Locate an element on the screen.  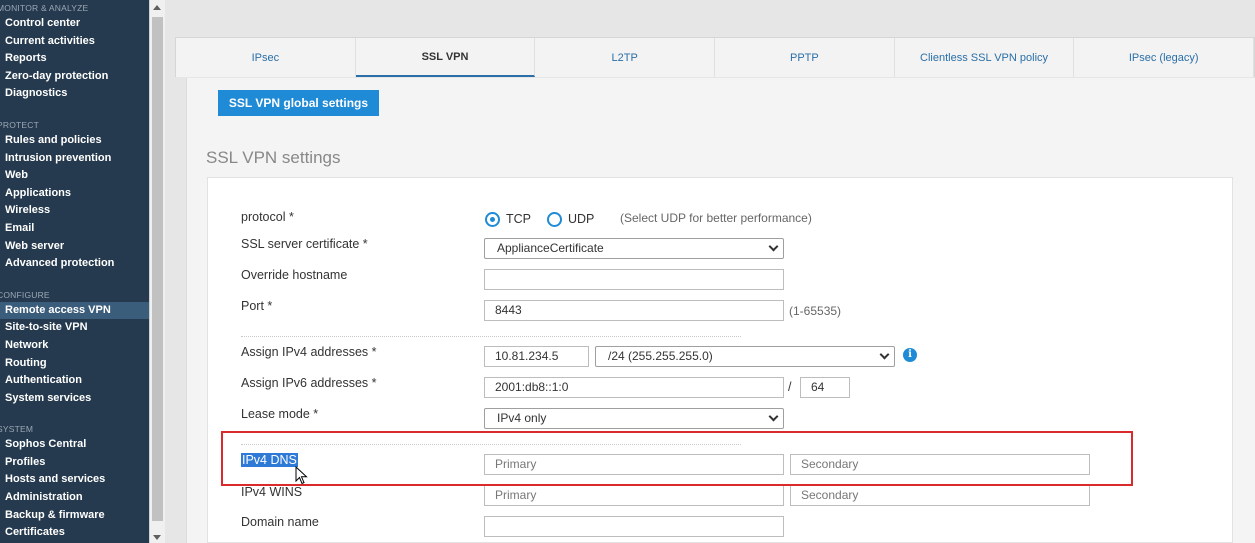
info-icon: i is located at coordinates (910, 355).